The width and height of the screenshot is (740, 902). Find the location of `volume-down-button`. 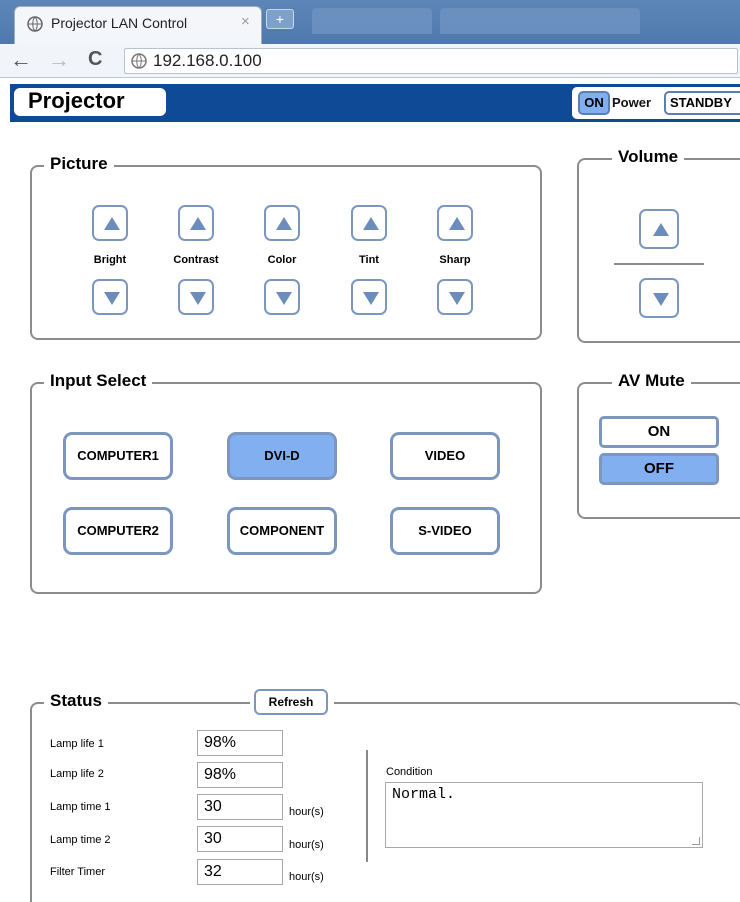

volume-down-button is located at coordinates (659, 298).